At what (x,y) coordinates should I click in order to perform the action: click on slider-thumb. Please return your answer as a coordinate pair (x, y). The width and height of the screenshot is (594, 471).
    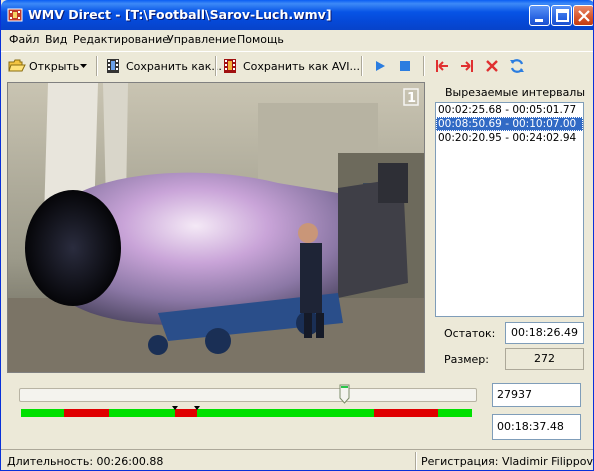
    Looking at the image, I should click on (344, 394).